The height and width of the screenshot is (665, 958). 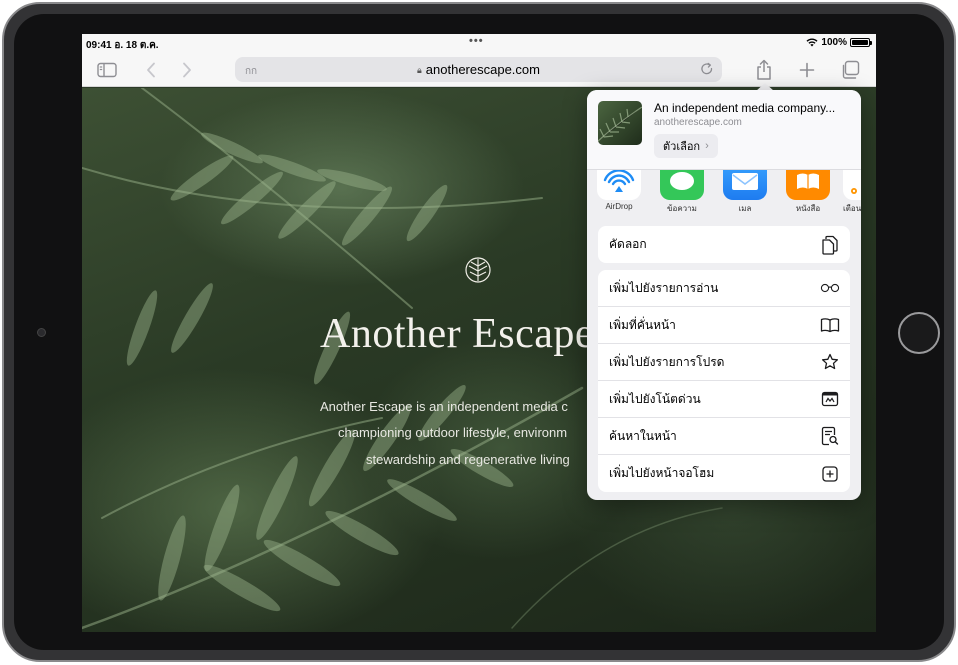 What do you see at coordinates (707, 146) in the screenshot?
I see `chevron-right-icon: ›` at bounding box center [707, 146].